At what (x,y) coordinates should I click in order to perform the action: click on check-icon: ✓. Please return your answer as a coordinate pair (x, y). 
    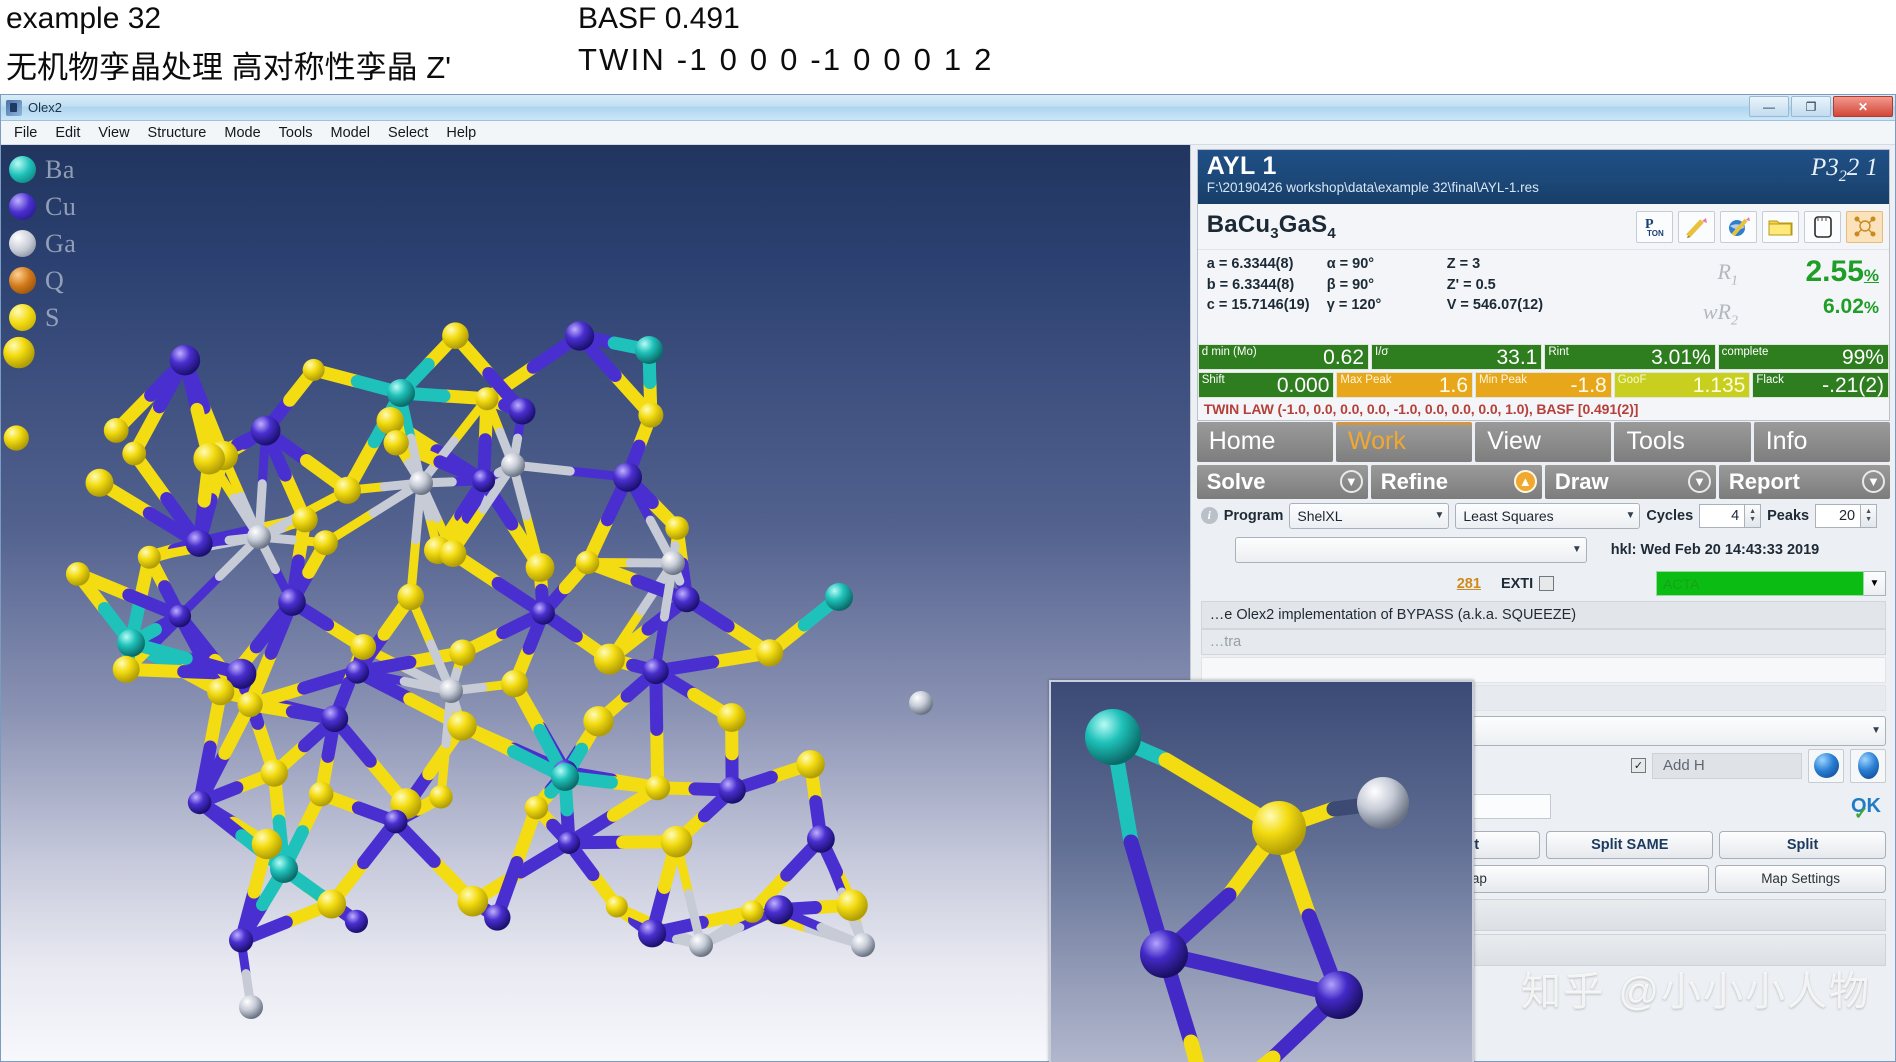
    Looking at the image, I should click on (1861, 813).